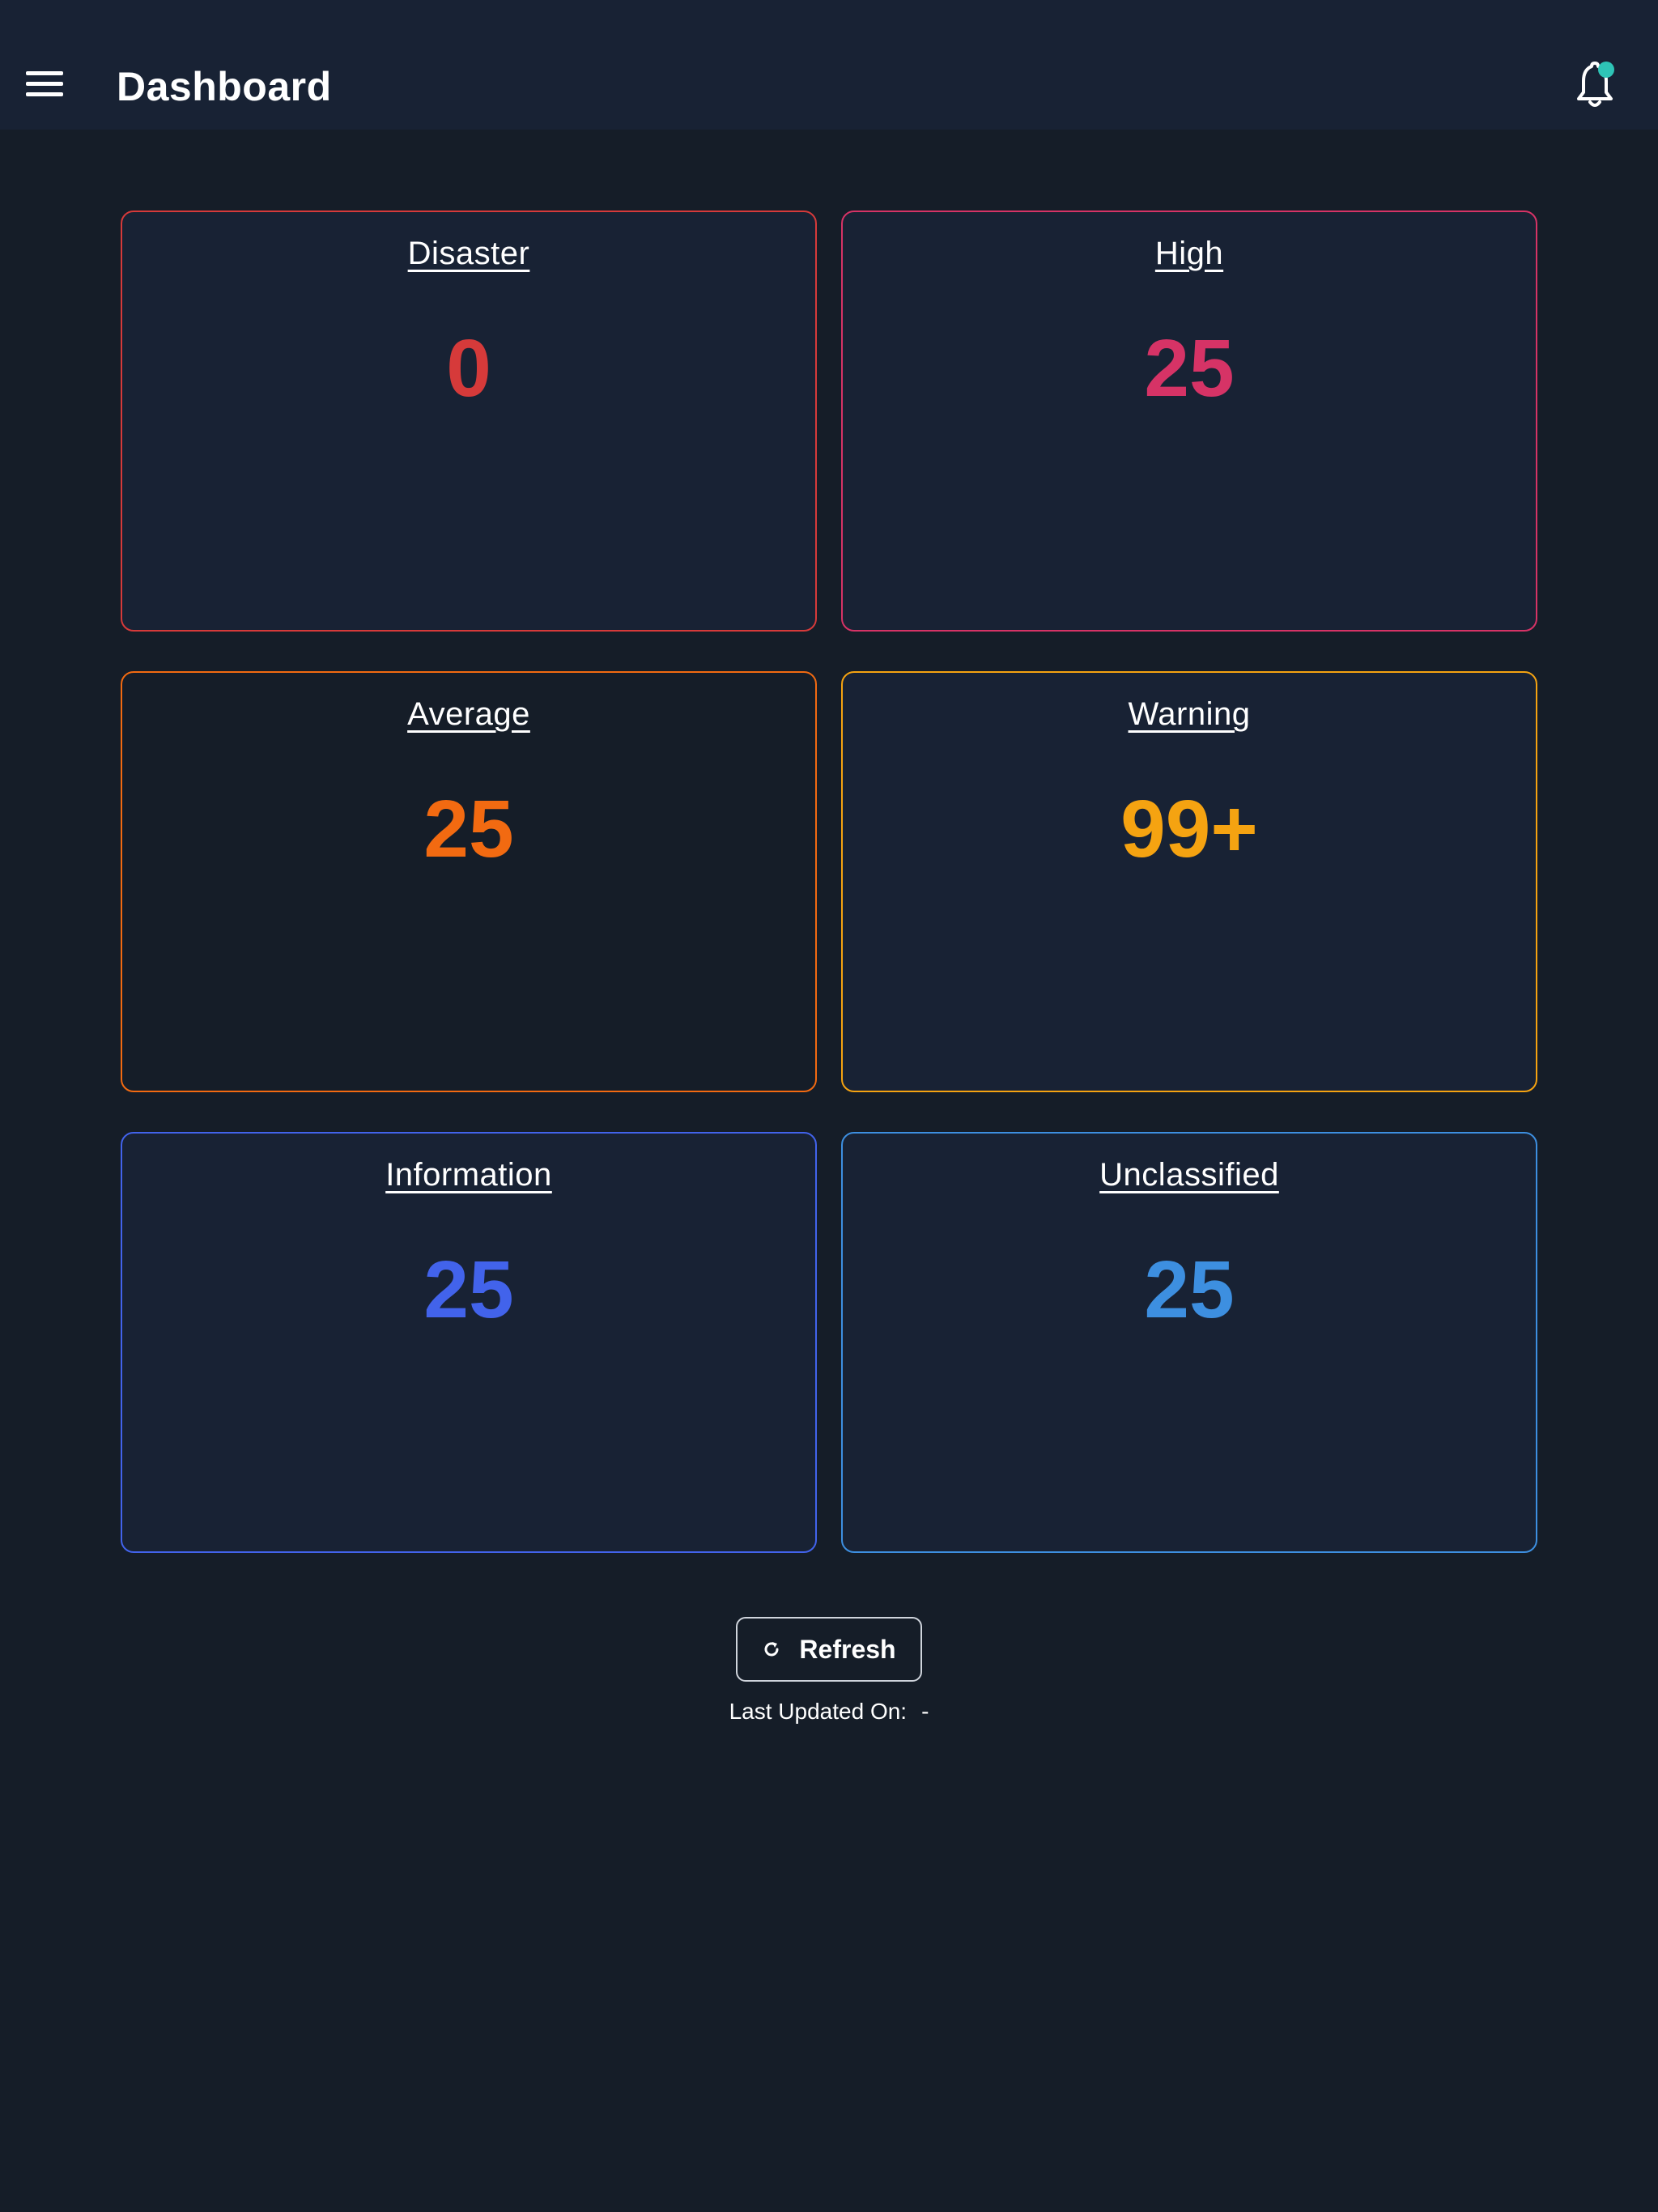 Image resolution: width=1658 pixels, height=2212 pixels. I want to click on refresh-label: Refresh, so click(847, 1649).